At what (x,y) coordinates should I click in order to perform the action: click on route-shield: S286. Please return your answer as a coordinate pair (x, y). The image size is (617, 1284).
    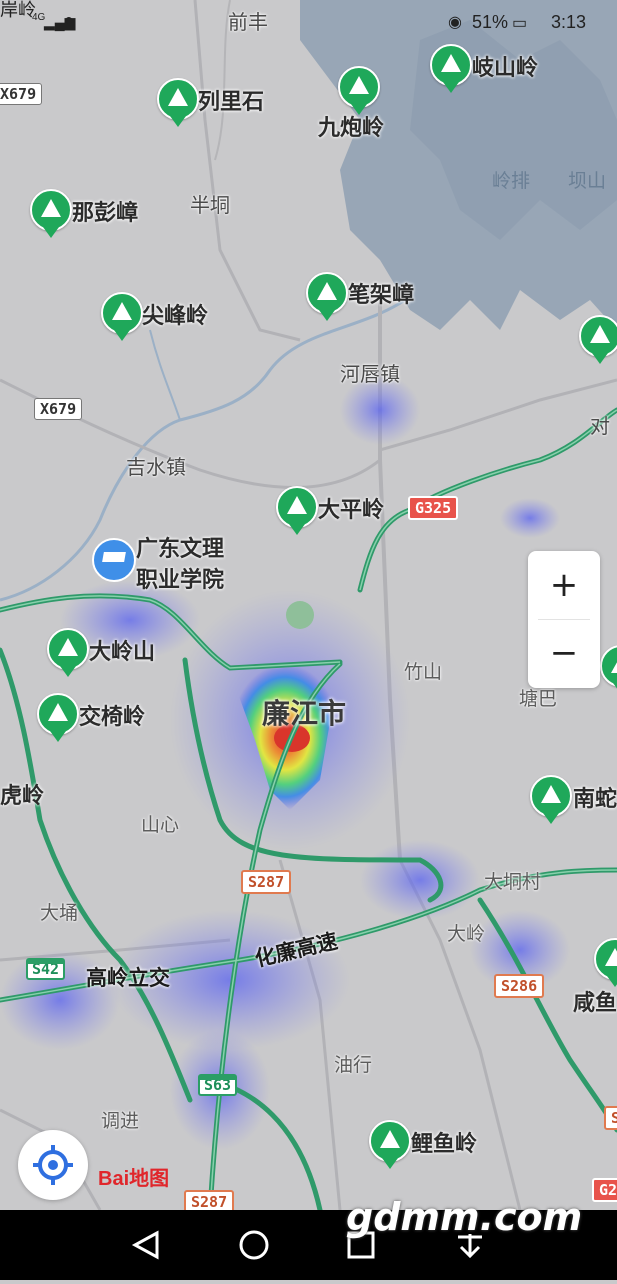
    Looking at the image, I should click on (519, 986).